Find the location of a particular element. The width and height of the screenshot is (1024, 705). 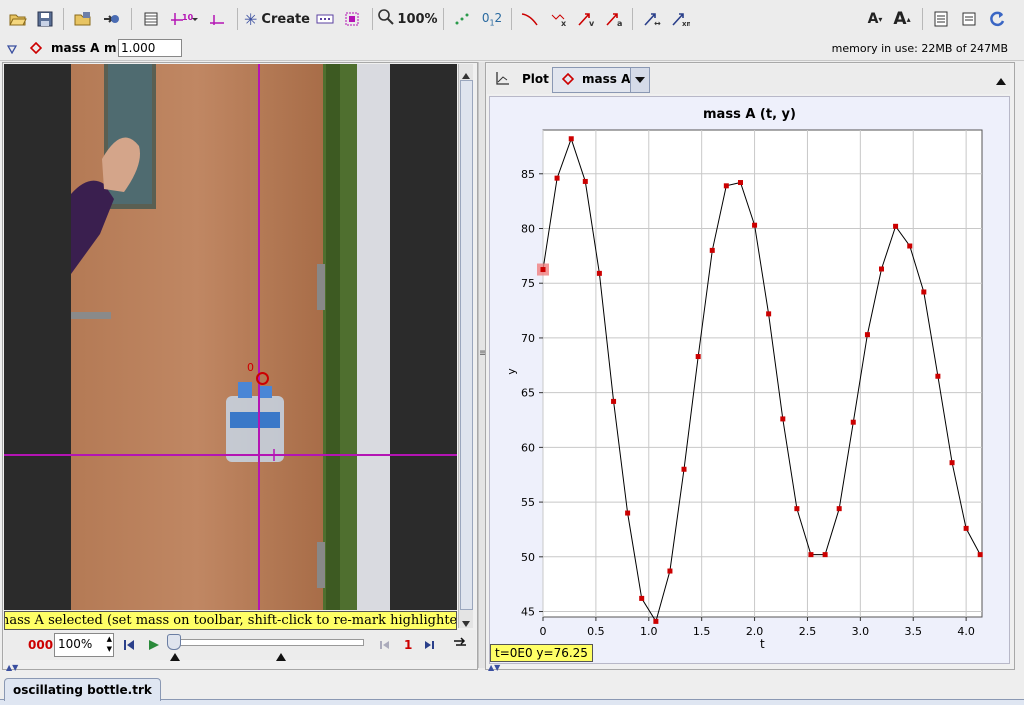

slider-thumb is located at coordinates (174, 642).